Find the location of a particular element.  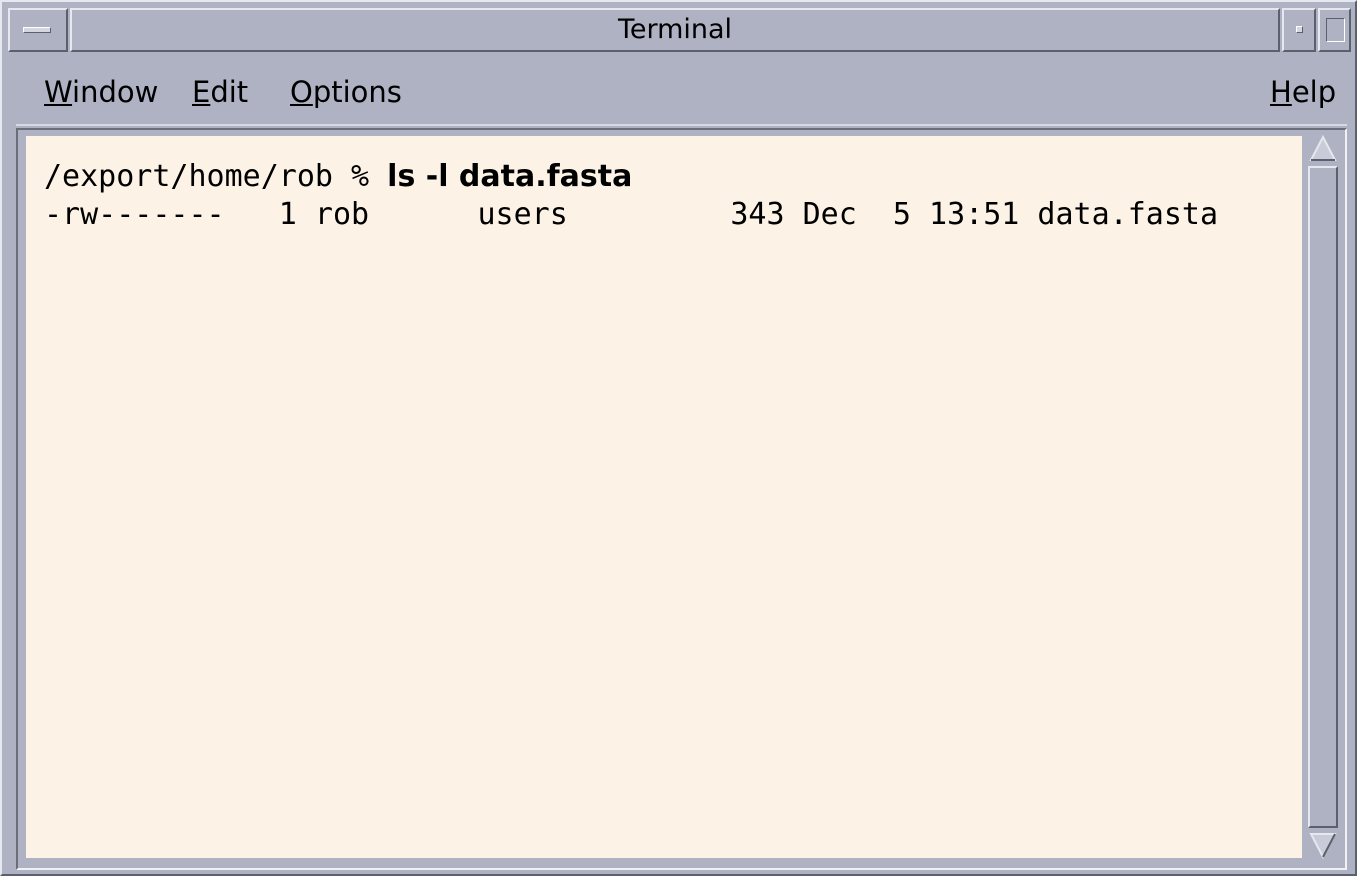

minimize-icon is located at coordinates (1299, 29).